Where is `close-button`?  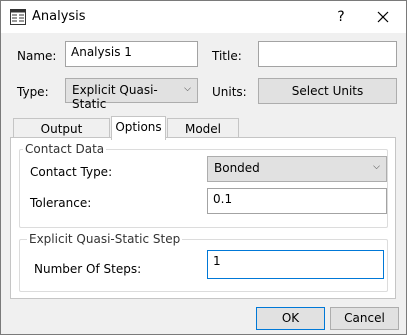
close-button is located at coordinates (383, 17).